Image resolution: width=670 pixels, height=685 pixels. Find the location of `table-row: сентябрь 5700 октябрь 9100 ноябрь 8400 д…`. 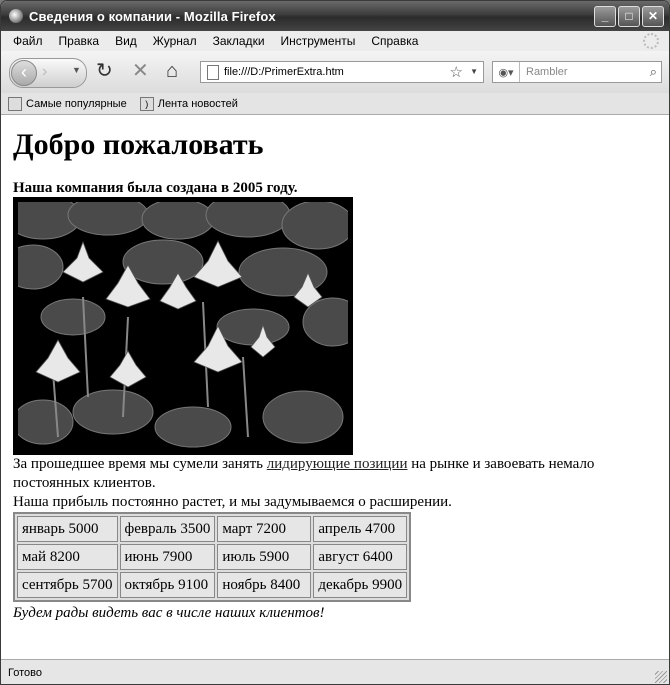

table-row: сентябрь 5700 октябрь 9100 ноябрь 8400 д… is located at coordinates (212, 585).